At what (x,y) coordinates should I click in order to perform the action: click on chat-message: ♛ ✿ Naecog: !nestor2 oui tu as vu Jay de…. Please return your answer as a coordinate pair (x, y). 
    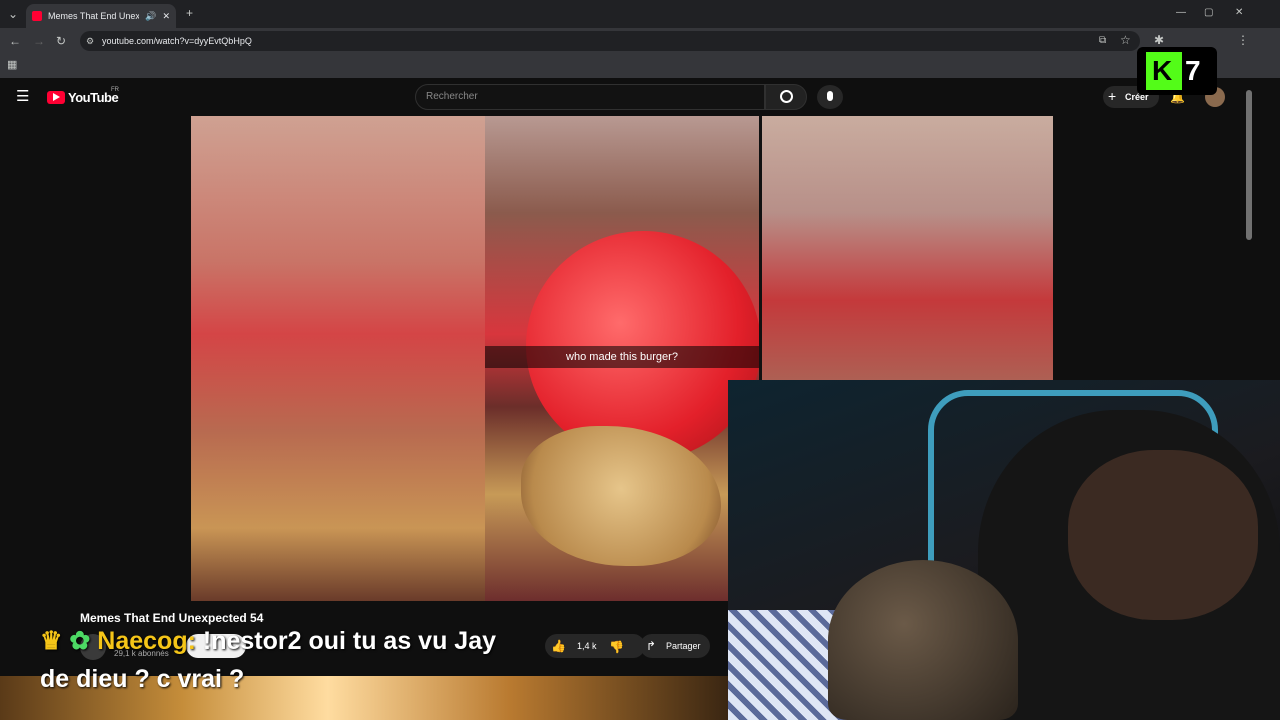
    Looking at the image, I should click on (268, 660).